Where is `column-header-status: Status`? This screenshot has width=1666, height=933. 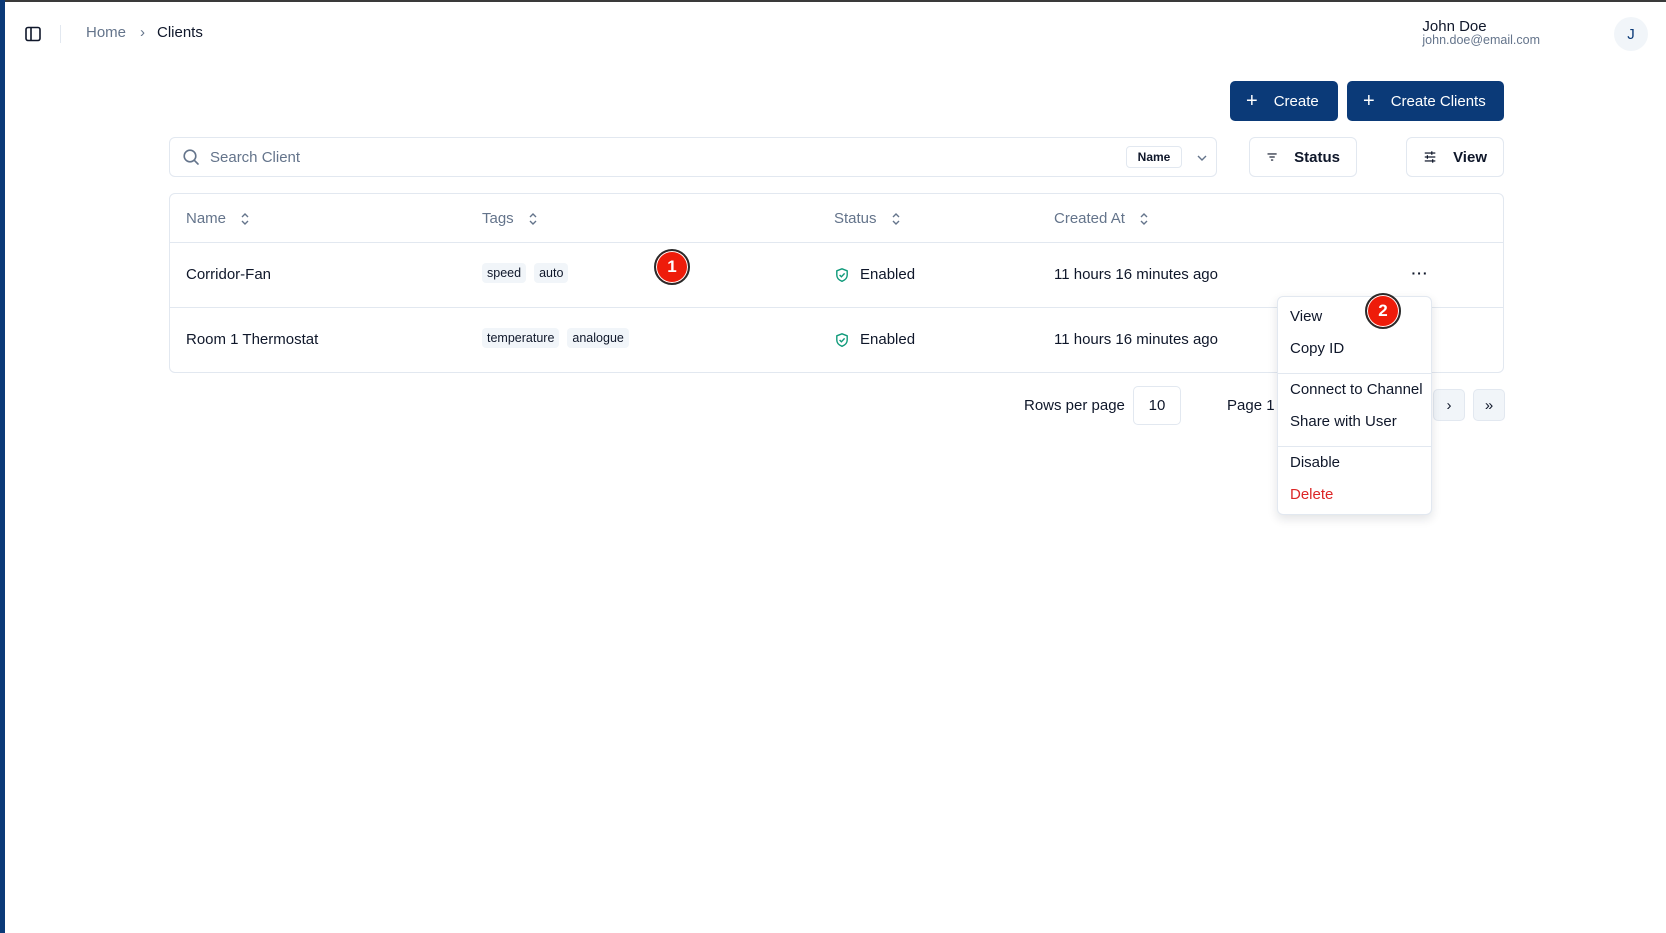 column-header-status: Status is located at coordinates (867, 218).